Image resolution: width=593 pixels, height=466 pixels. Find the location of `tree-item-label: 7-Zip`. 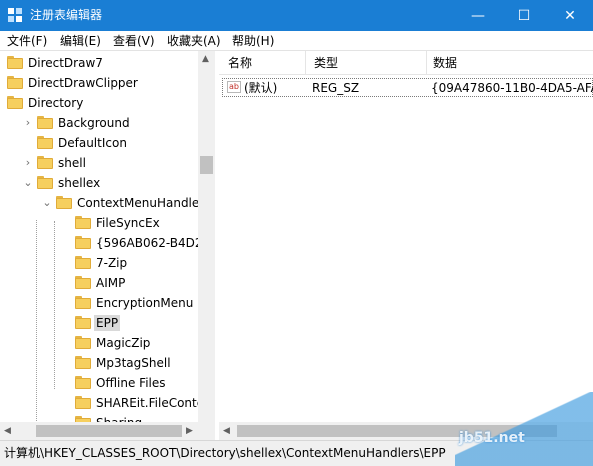

tree-item-label: 7-Zip is located at coordinates (112, 263).